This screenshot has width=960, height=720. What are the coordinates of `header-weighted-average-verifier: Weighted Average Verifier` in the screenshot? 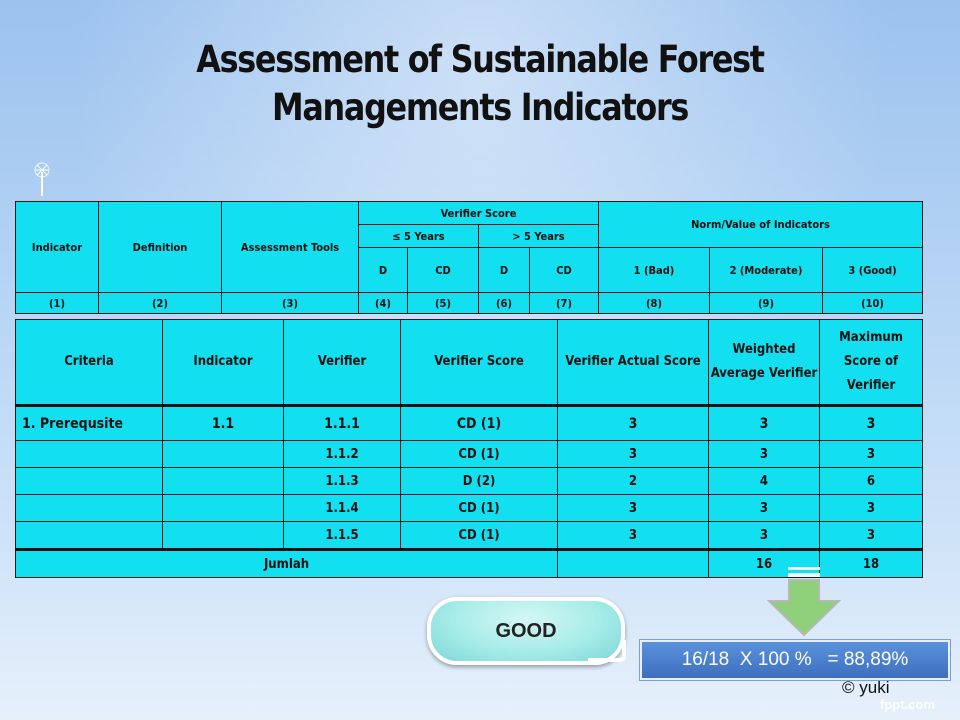 It's located at (764, 362).